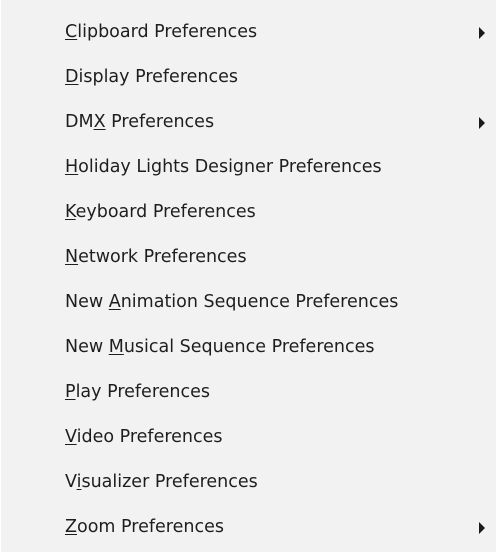 This screenshot has height=552, width=496. What do you see at coordinates (248, 122) in the screenshot?
I see `menu-item-dmx-preferences: DMX Preferences` at bounding box center [248, 122].